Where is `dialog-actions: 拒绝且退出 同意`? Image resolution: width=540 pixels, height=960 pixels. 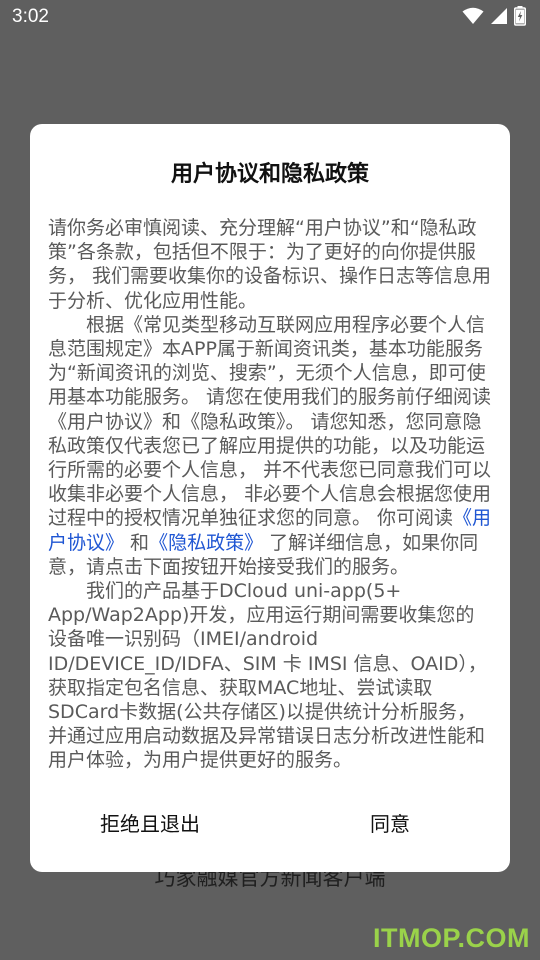
dialog-actions: 拒绝且退出 同意 is located at coordinates (270, 822).